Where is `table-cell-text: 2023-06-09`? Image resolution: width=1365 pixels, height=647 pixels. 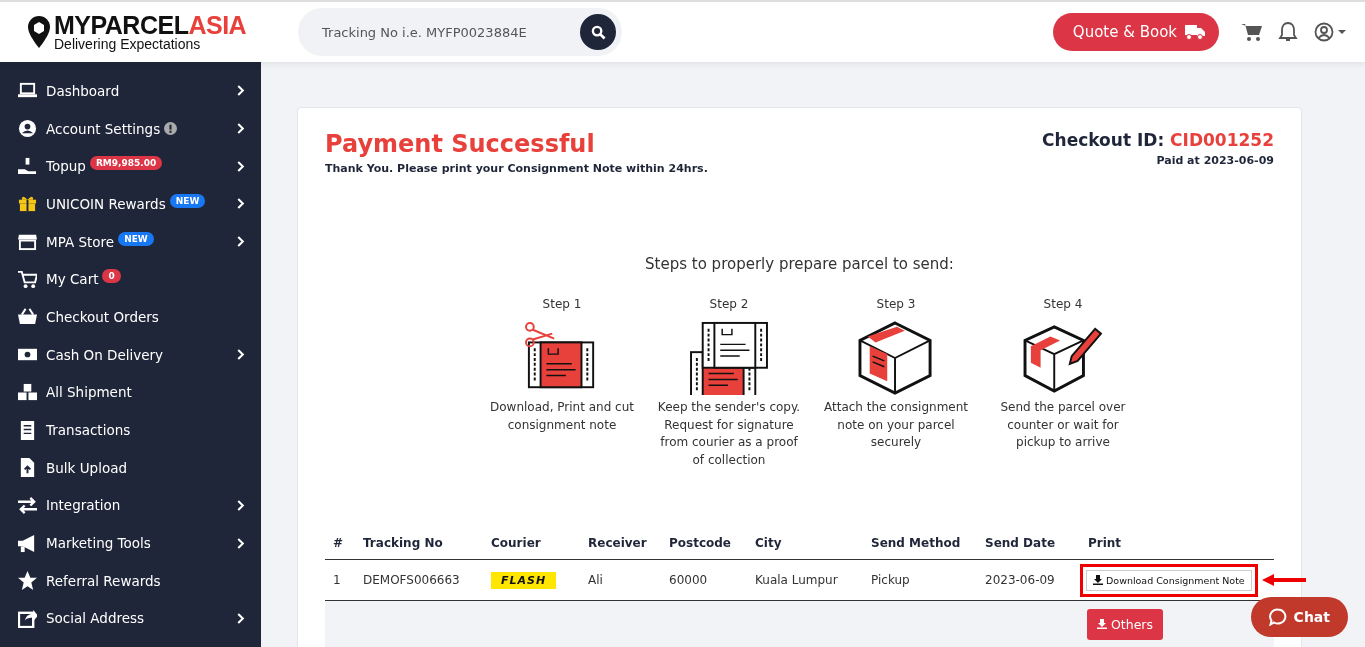
table-cell-text: 2023-06-09 is located at coordinates (1020, 580).